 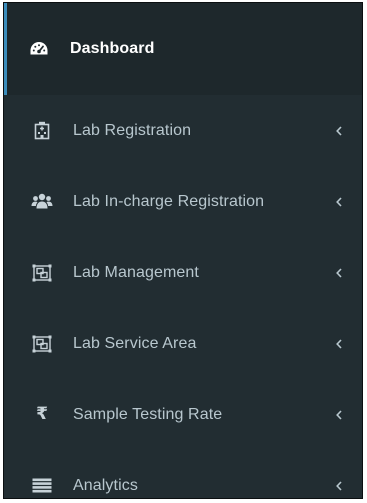 I want to click on sidebar-item-lab-registration: Lab Registration, so click(x=183, y=130).